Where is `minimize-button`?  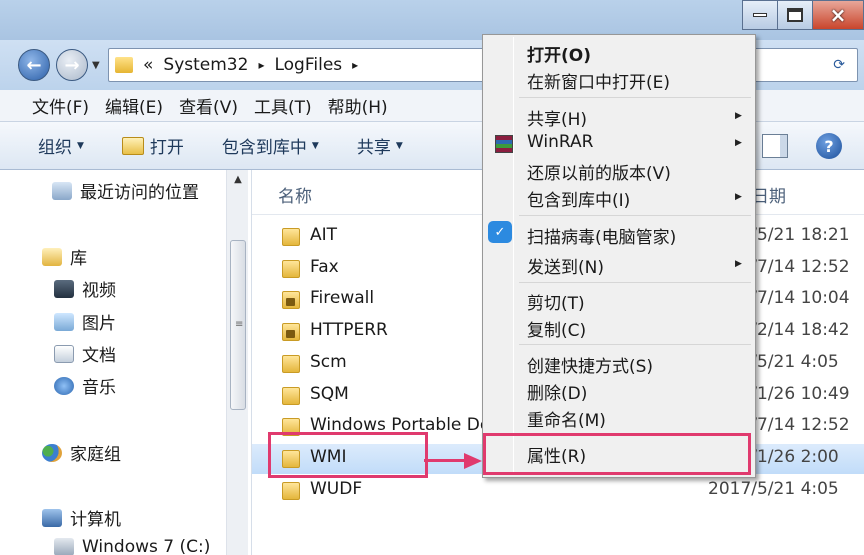 minimize-button is located at coordinates (760, 15).